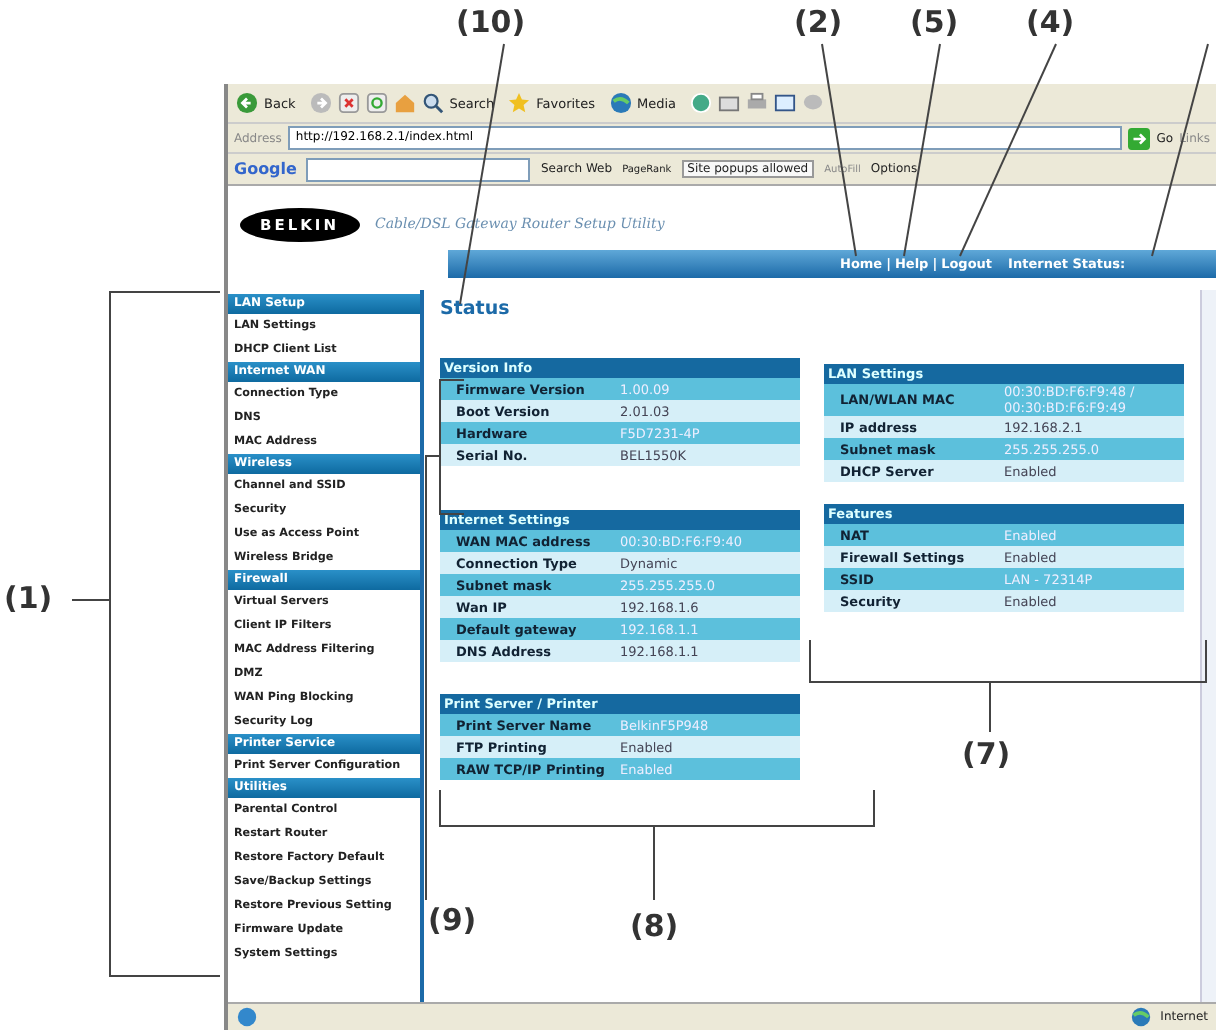 This screenshot has width=1216, height=1030. I want to click on window-icon, so click(785, 103).